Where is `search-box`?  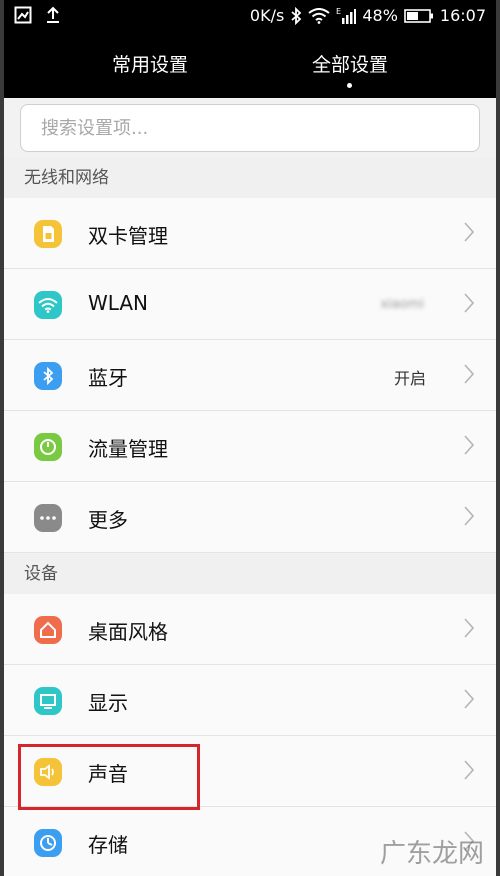
search-box is located at coordinates (250, 128).